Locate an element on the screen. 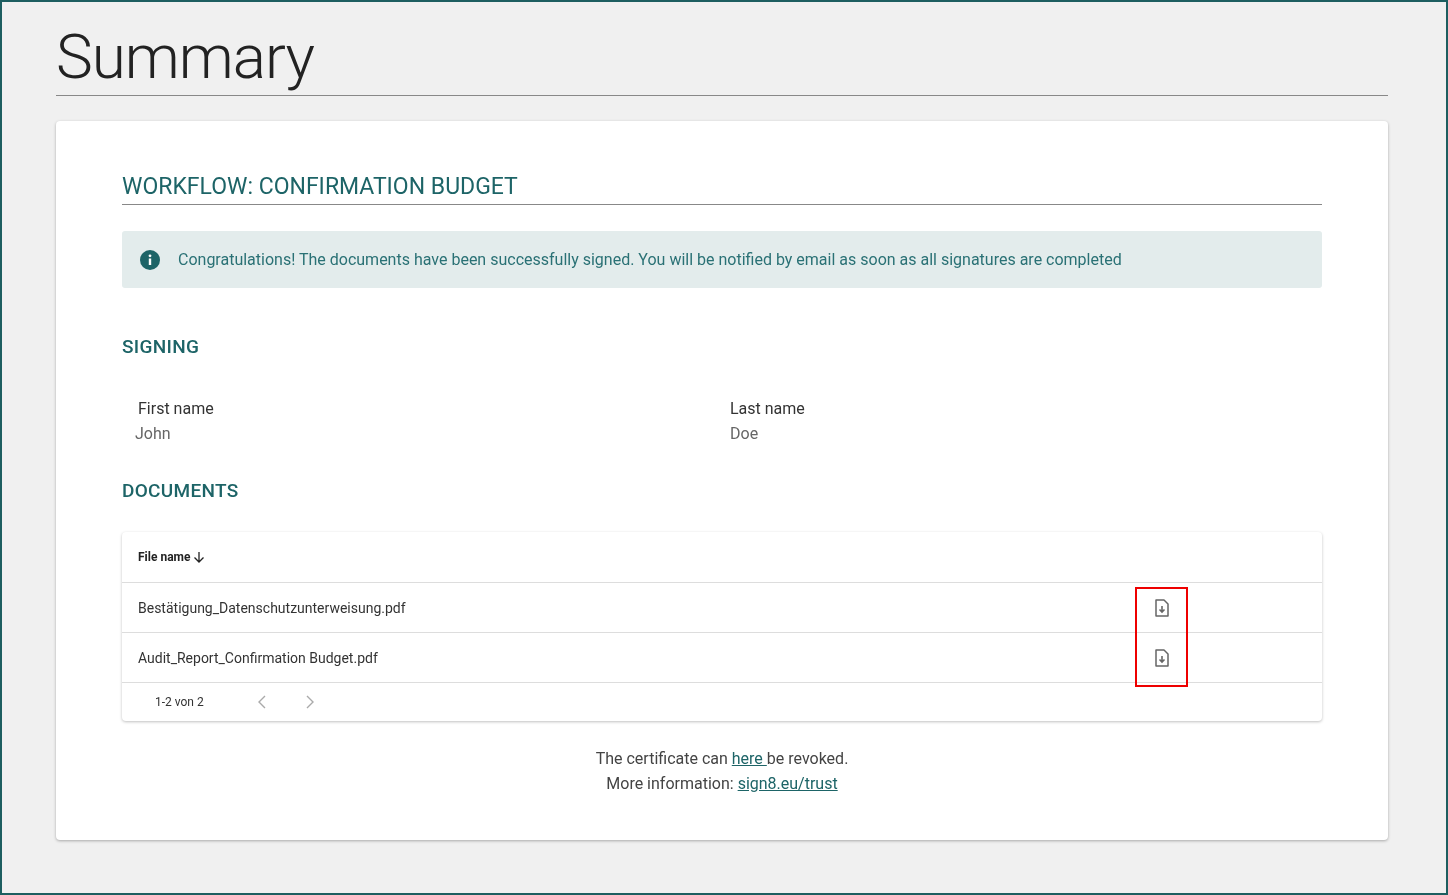  info-icon is located at coordinates (150, 259).